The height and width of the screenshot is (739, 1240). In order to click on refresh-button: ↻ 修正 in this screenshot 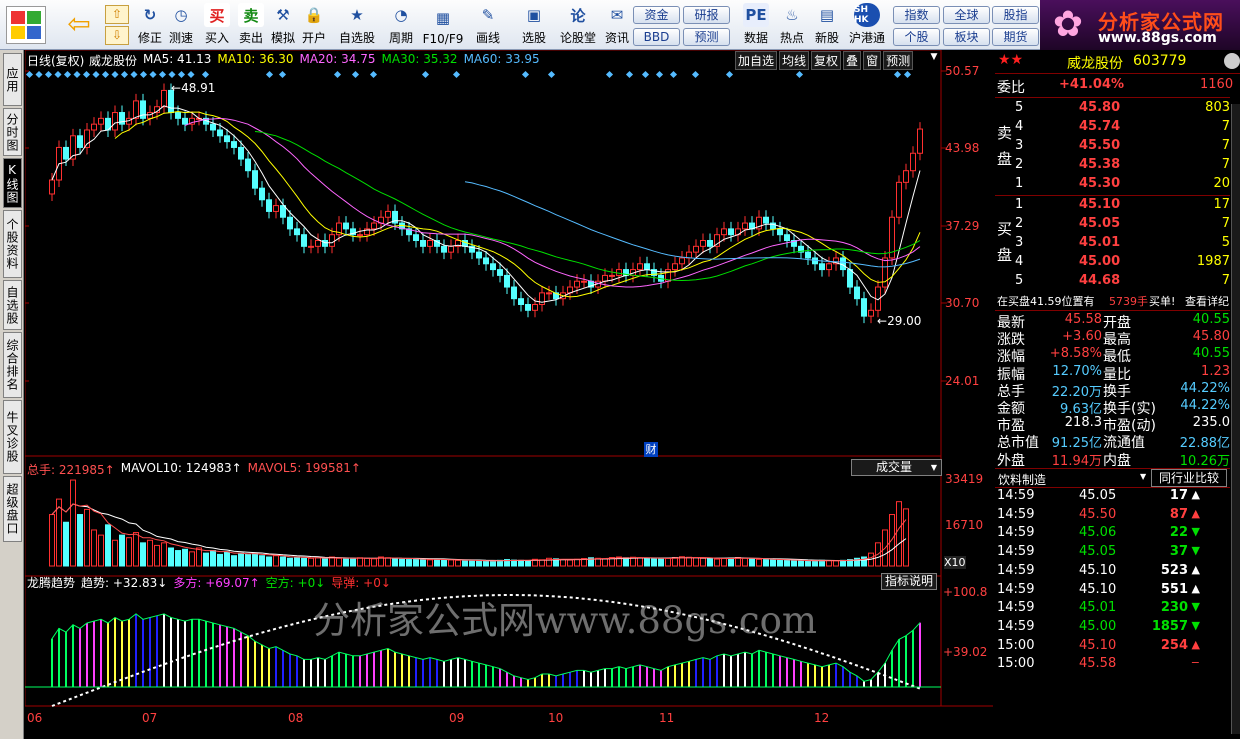, I will do `click(150, 25)`.